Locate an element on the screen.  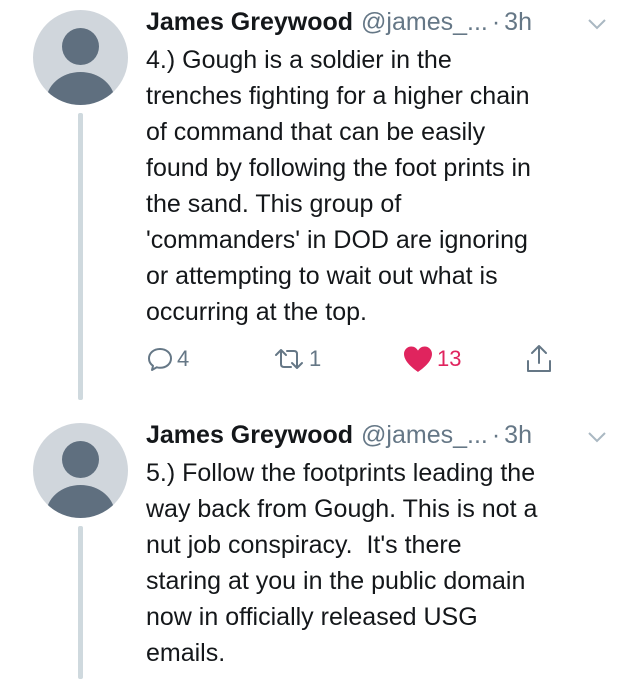
heart-icon is located at coordinates (418, 359).